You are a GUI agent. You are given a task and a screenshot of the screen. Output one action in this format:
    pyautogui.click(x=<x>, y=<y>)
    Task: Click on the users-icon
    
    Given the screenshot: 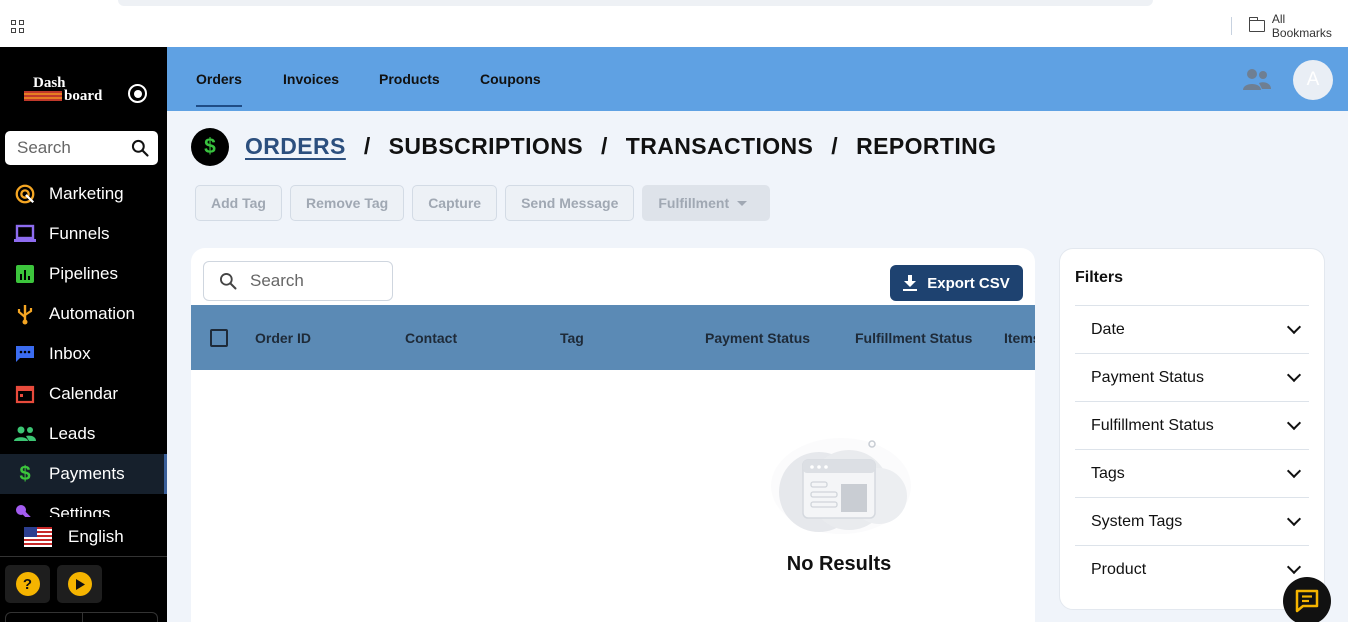 What is the action you would take?
    pyautogui.click(x=25, y=434)
    